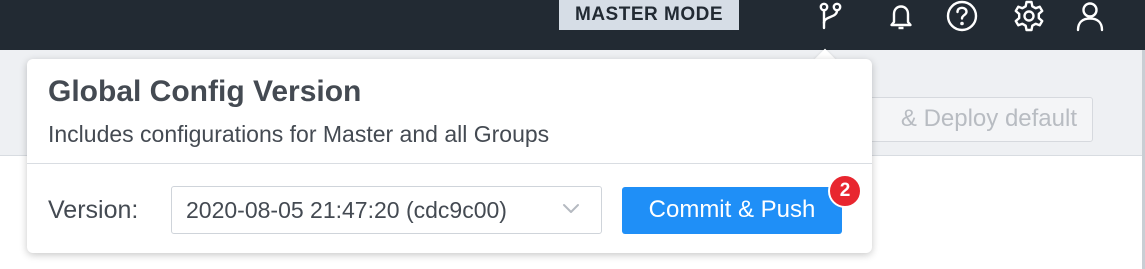 This screenshot has width=1145, height=269. What do you see at coordinates (571, 211) in the screenshot?
I see `chevron-down-icon` at bounding box center [571, 211].